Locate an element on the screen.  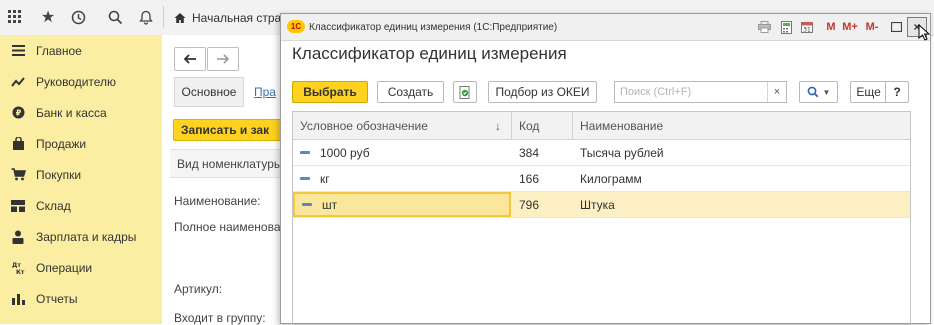
chevron-down-icon: ▼ is located at coordinates (826, 92).